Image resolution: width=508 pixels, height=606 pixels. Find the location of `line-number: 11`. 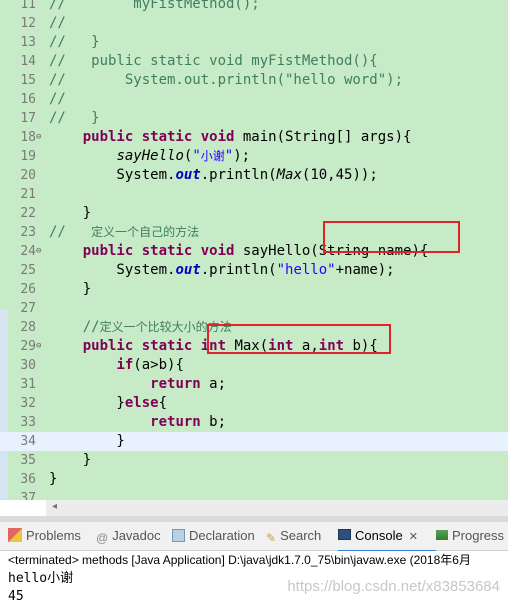

line-number: 11 is located at coordinates (28, 6).